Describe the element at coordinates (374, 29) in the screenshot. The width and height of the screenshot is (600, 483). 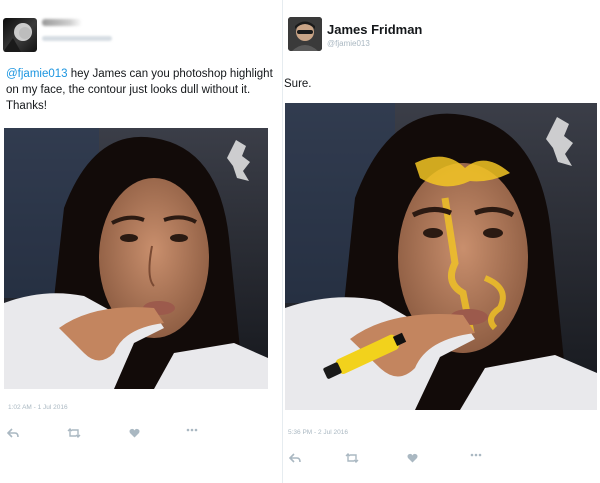
I see `display-name: James Fridman` at that location.